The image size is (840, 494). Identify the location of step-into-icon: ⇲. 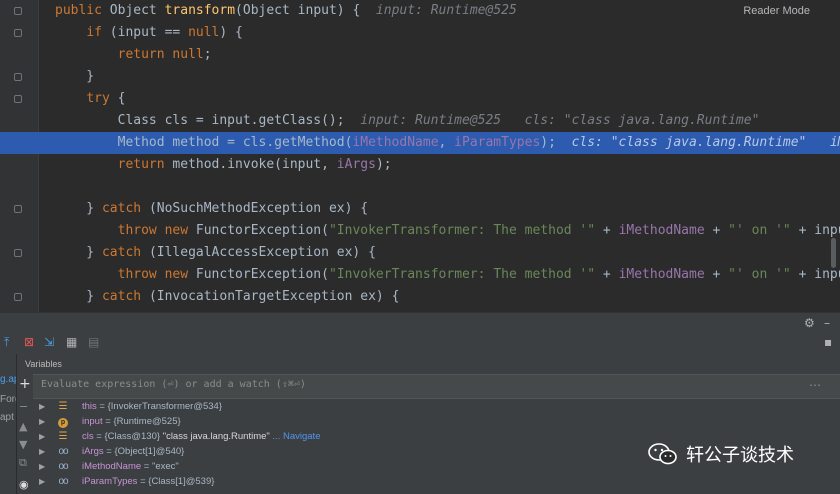
(49, 342).